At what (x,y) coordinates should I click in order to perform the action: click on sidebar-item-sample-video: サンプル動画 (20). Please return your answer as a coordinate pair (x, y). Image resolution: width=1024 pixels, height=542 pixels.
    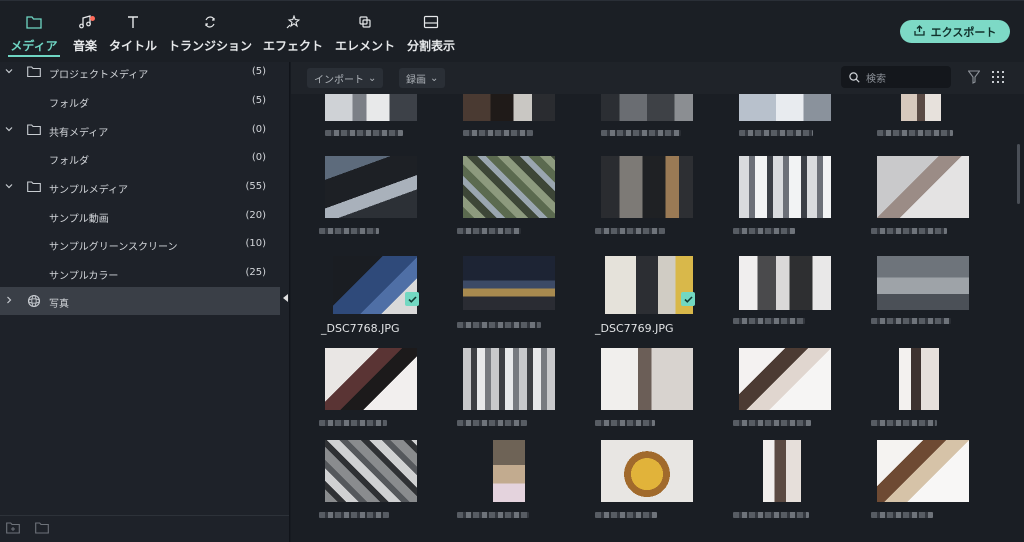
    Looking at the image, I should click on (140, 216).